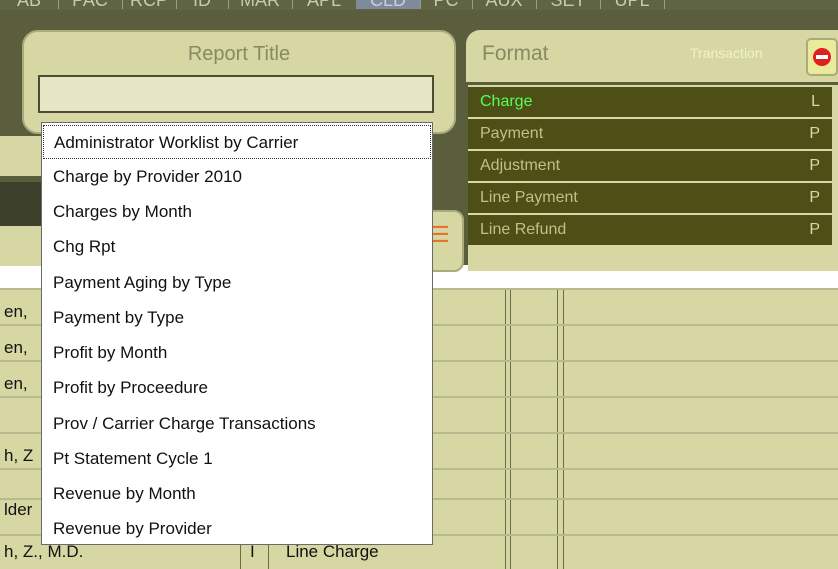 The image size is (838, 569). What do you see at coordinates (650, 230) in the screenshot?
I see `format-row-line-refund: Line Refund P` at bounding box center [650, 230].